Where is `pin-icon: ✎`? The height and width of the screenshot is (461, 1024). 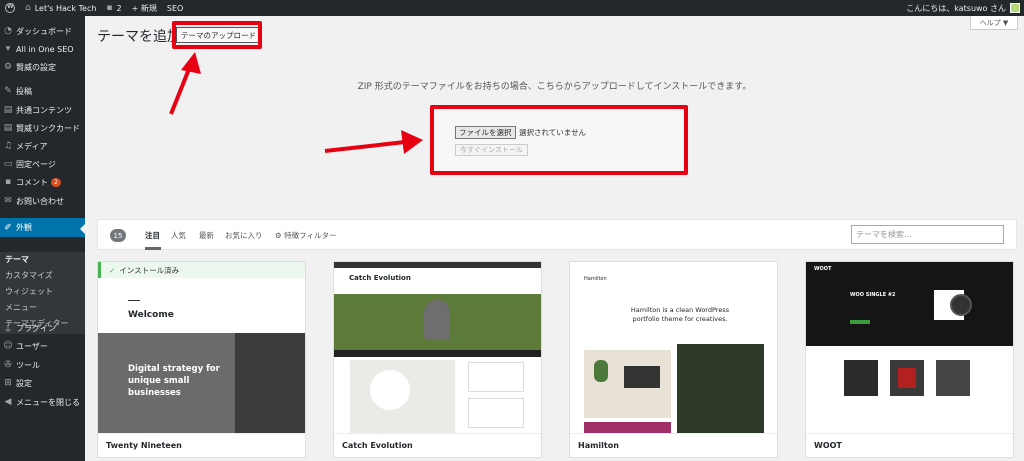 pin-icon: ✎ is located at coordinates (8, 91).